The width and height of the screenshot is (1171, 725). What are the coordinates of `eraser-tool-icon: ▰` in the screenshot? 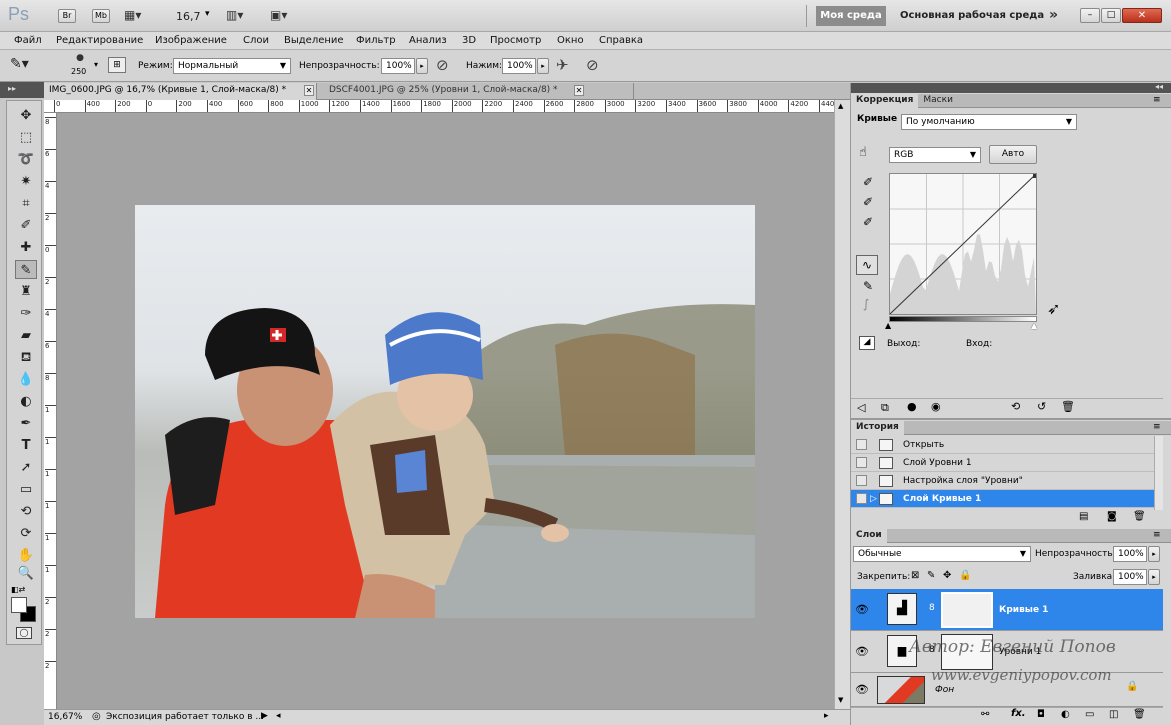 It's located at (26, 335).